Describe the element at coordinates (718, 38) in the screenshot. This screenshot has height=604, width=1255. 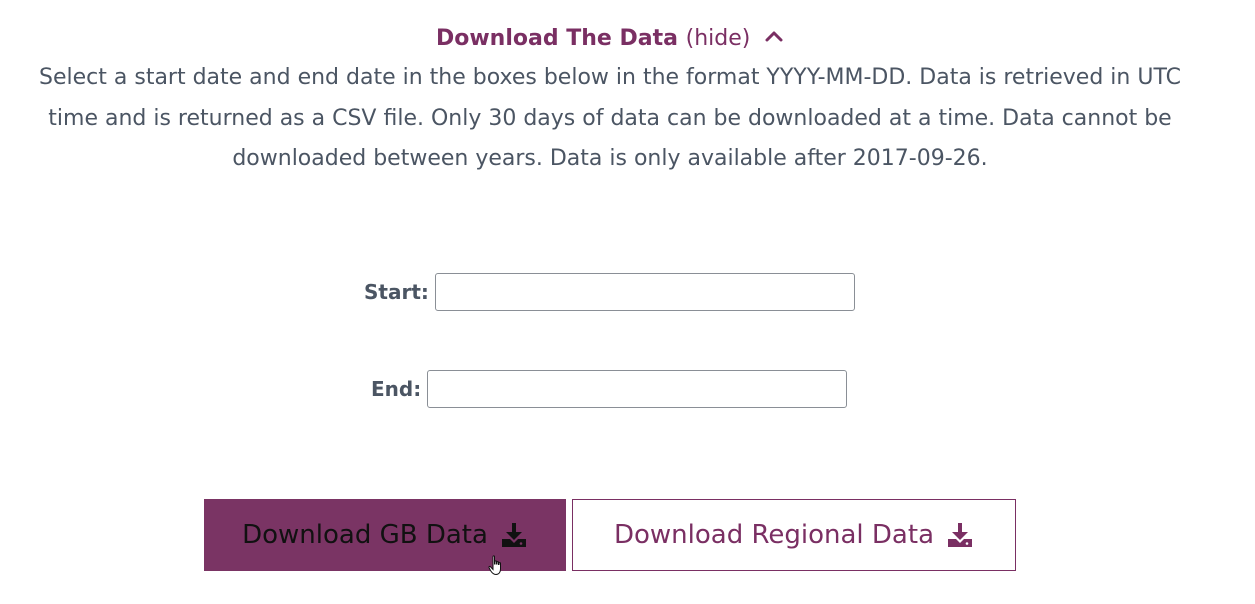
I see `toggle-state-label: (hide)` at that location.